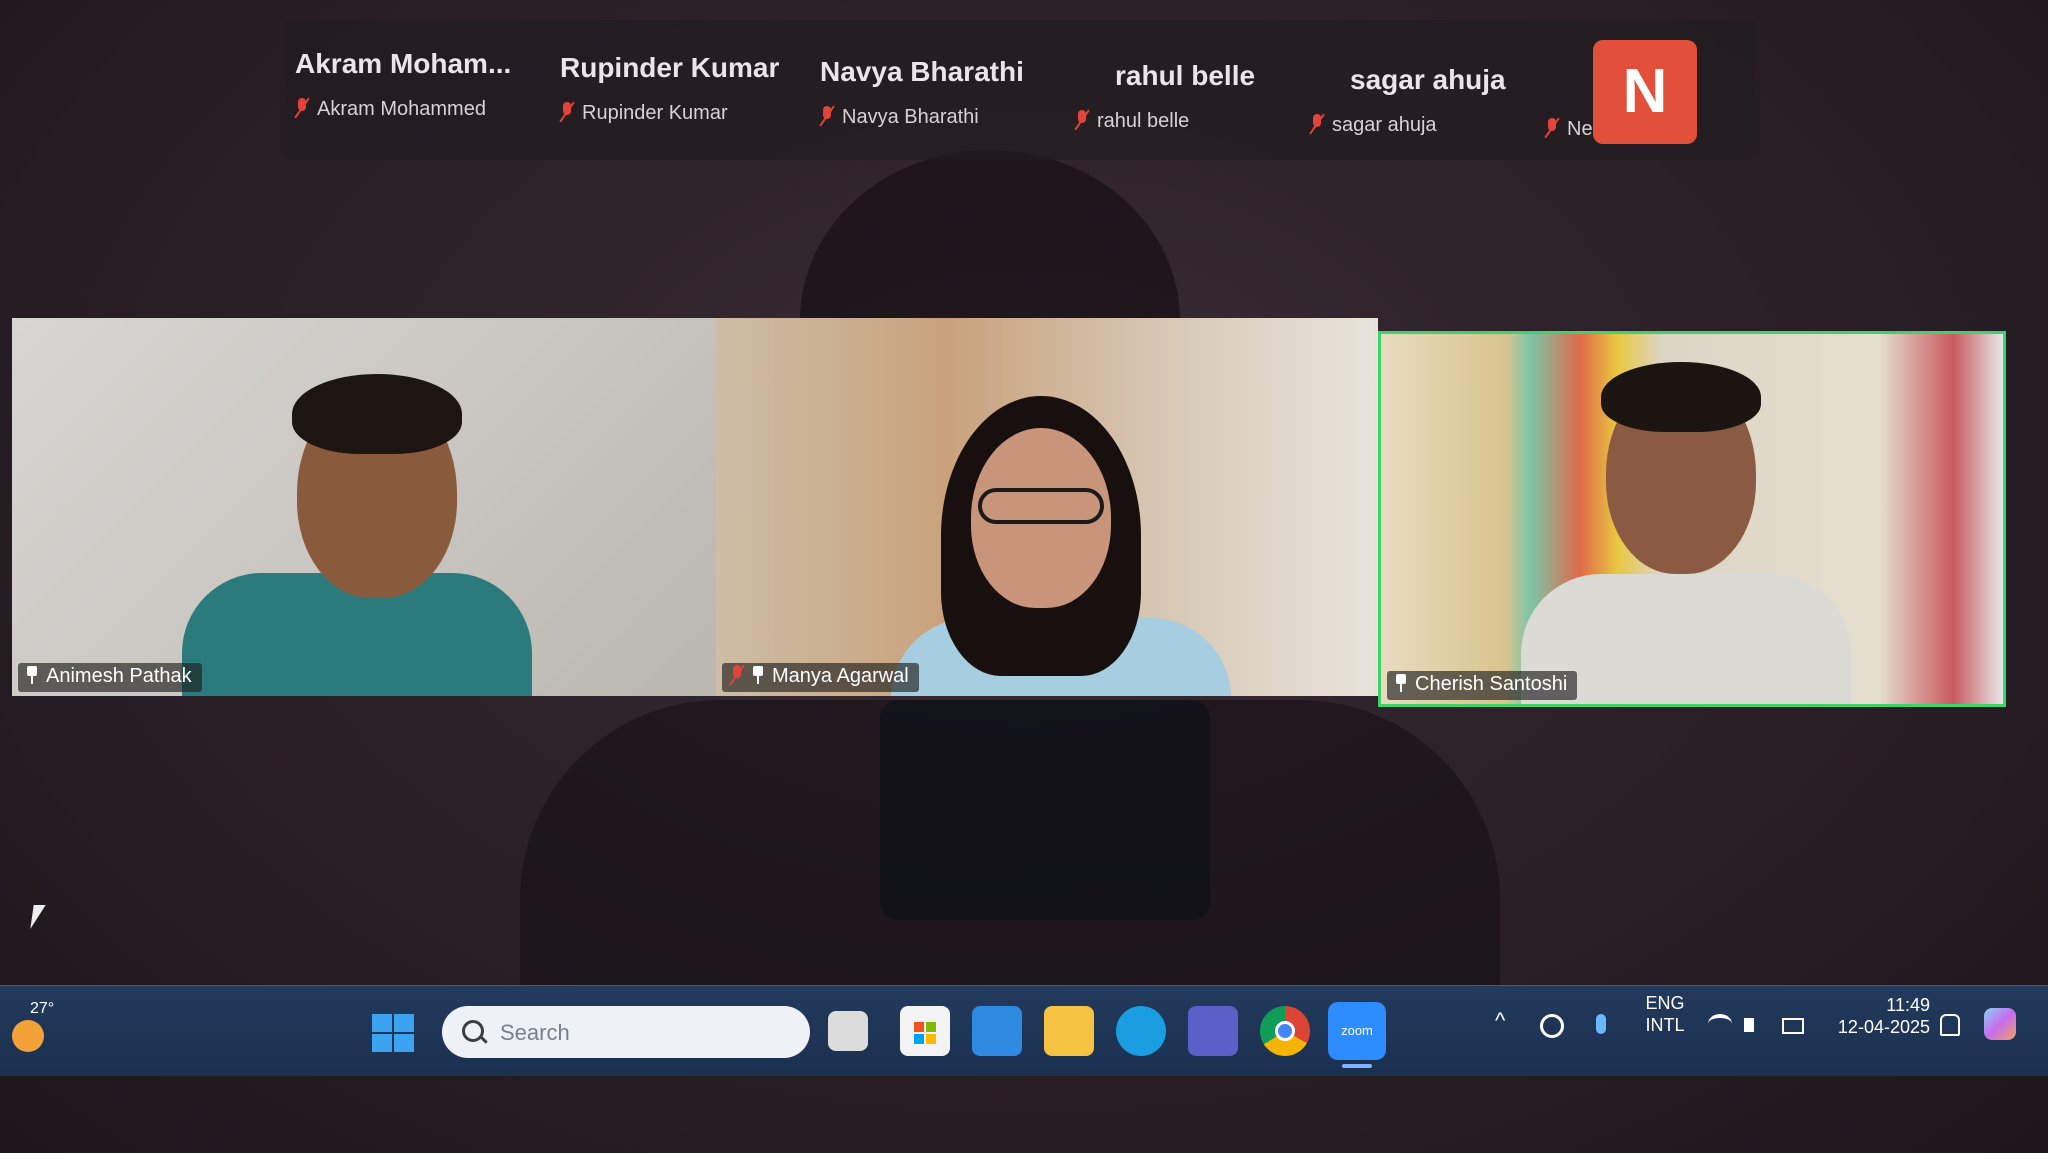 The width and height of the screenshot is (2048, 1153). I want to click on participant-display-name: Navya Bharathi, so click(922, 71).